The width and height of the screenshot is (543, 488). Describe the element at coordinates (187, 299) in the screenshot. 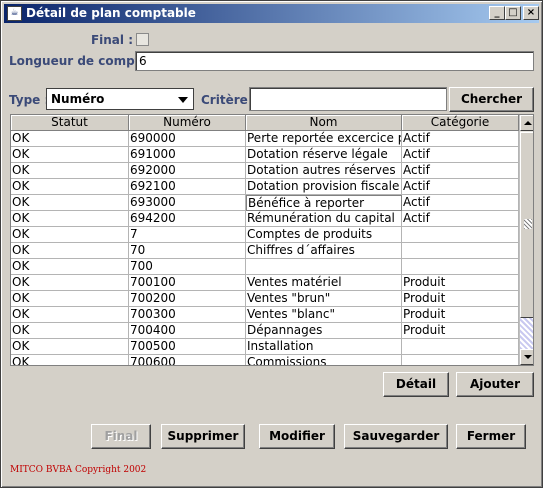

I see `cell-number: 700200` at that location.